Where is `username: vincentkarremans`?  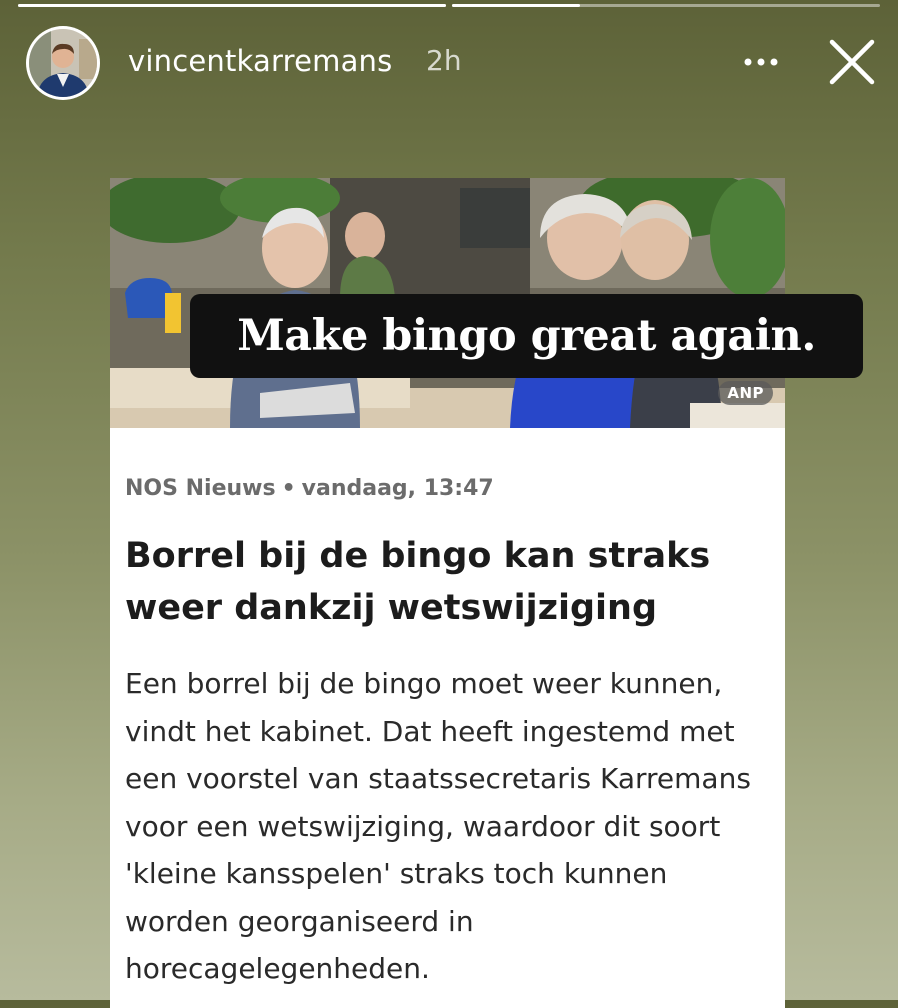
username: vincentkarremans is located at coordinates (260, 61).